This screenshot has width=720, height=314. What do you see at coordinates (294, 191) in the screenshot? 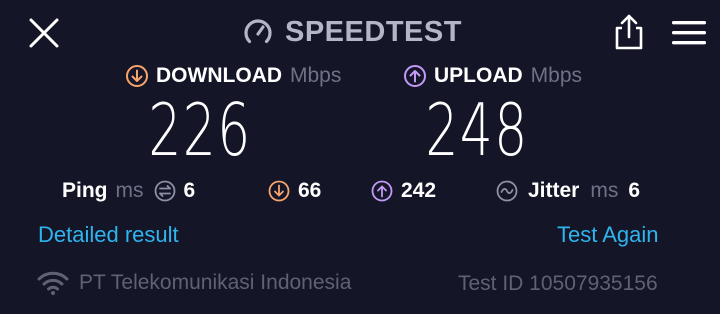
I see `download-latency-stat: 66` at bounding box center [294, 191].